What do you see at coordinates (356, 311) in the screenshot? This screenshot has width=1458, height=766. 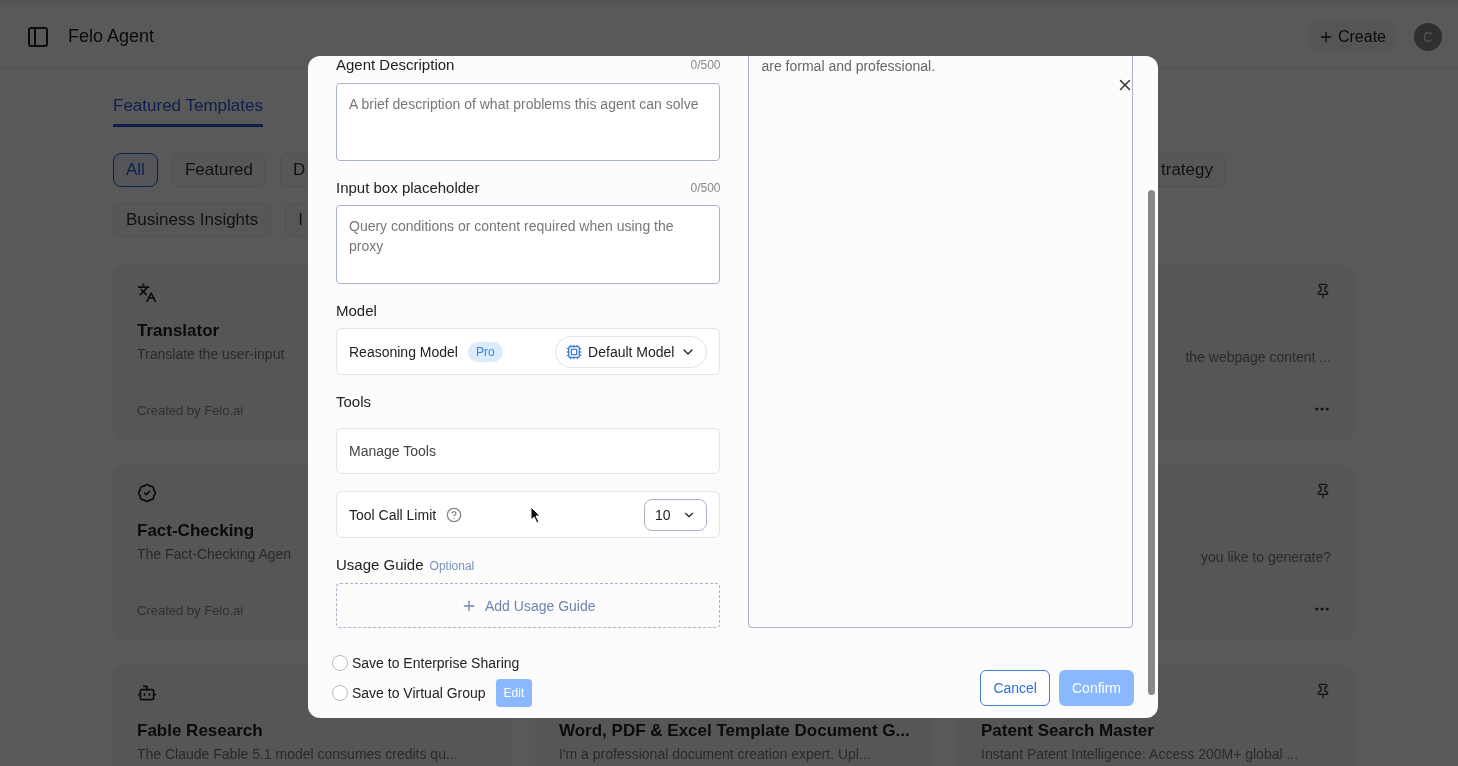 I see `field-label: Model` at bounding box center [356, 311].